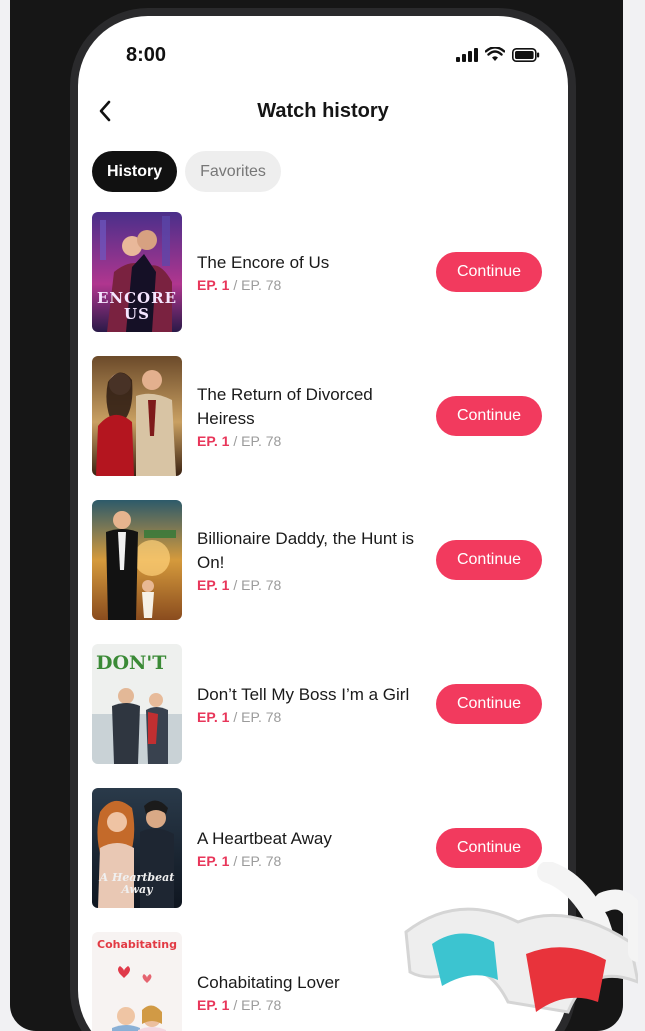 The height and width of the screenshot is (1031, 645). What do you see at coordinates (131, 663) in the screenshot?
I see `cover-title-text: DON'T` at bounding box center [131, 663].